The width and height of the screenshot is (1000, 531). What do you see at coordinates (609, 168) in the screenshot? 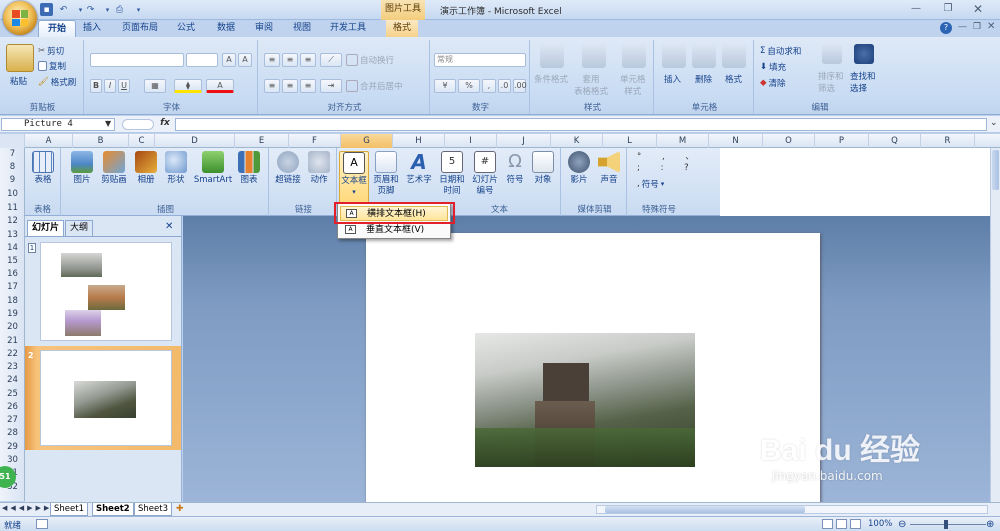
I see `ppt-sound-button: 声音` at bounding box center [609, 168].